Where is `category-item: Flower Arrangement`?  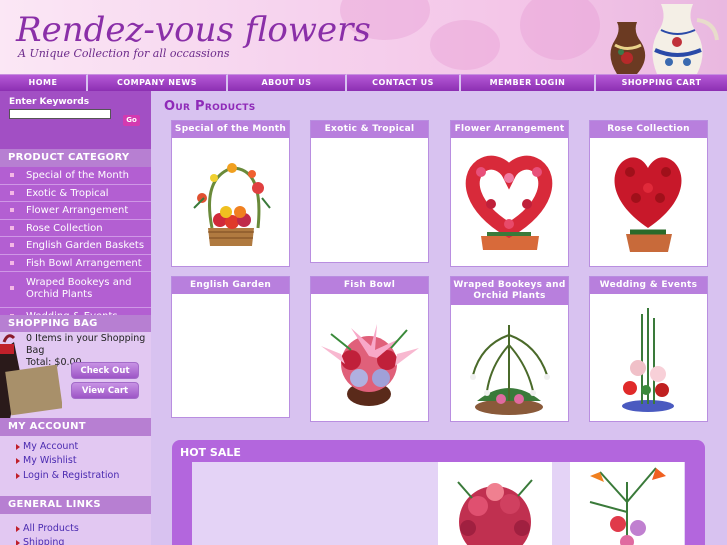 category-item: Flower Arrangement is located at coordinates (75, 211).